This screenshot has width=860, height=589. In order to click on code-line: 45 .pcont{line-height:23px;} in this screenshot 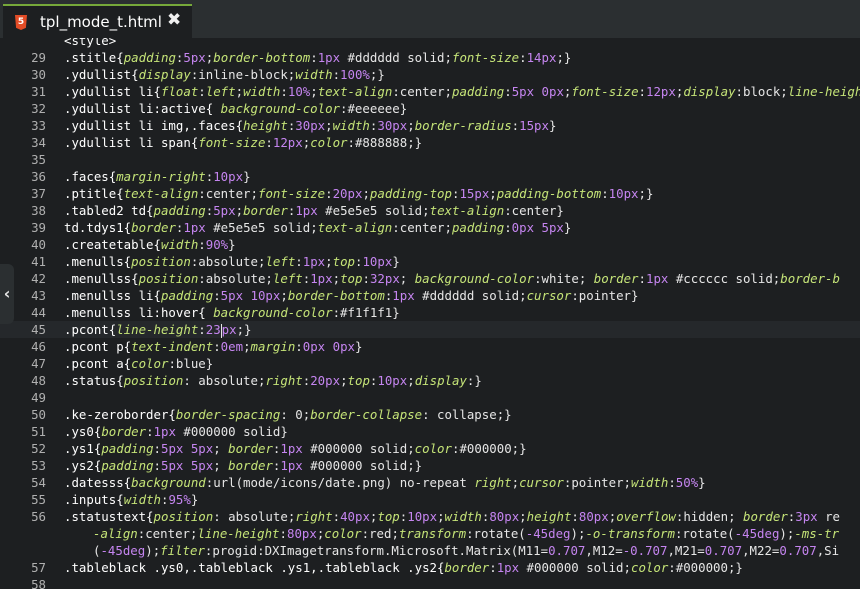, I will do `click(430, 329)`.